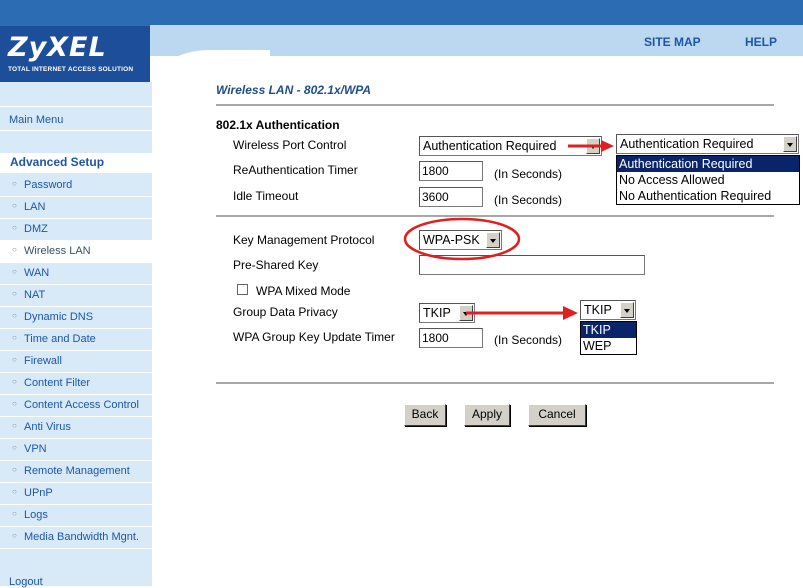 The width and height of the screenshot is (803, 588). I want to click on sidebar-item-dmz: ○ DMZ, so click(76, 230).